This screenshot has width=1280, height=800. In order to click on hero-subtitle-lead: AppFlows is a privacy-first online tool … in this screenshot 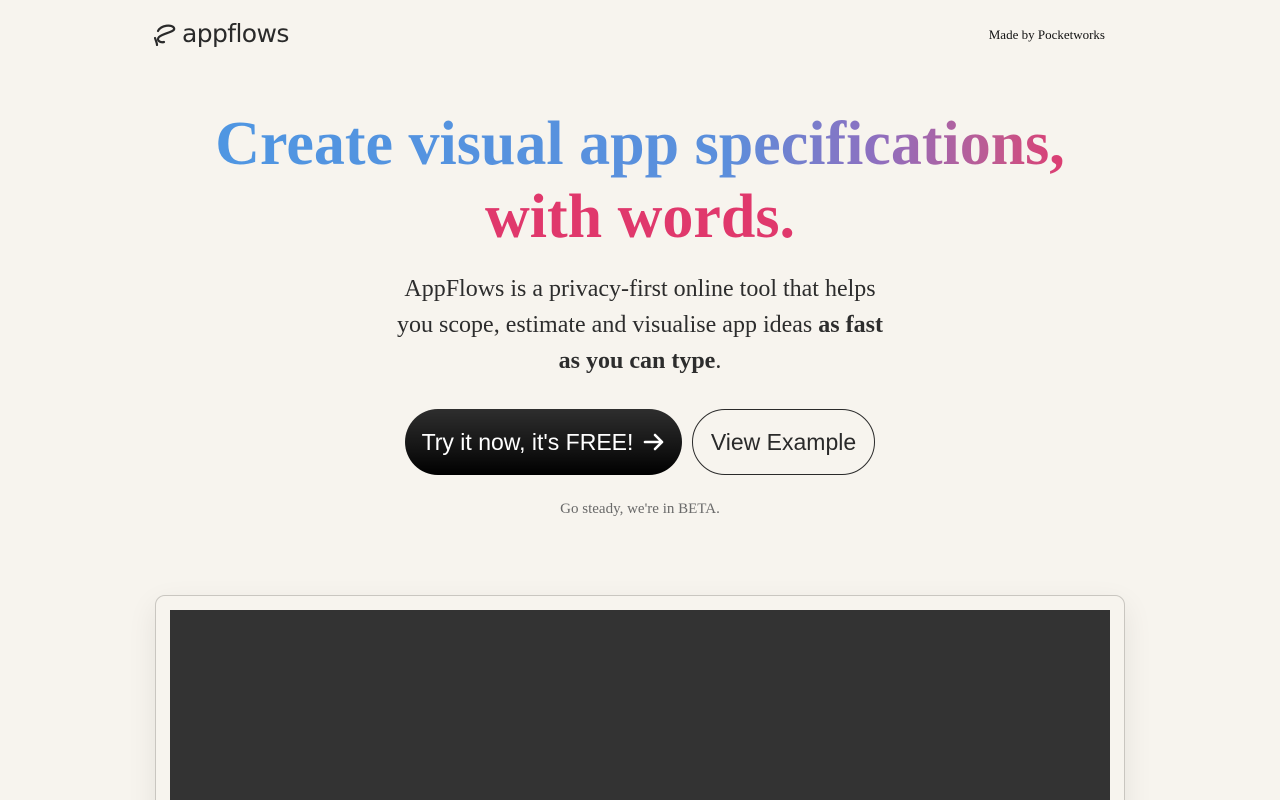, I will do `click(636, 307)`.